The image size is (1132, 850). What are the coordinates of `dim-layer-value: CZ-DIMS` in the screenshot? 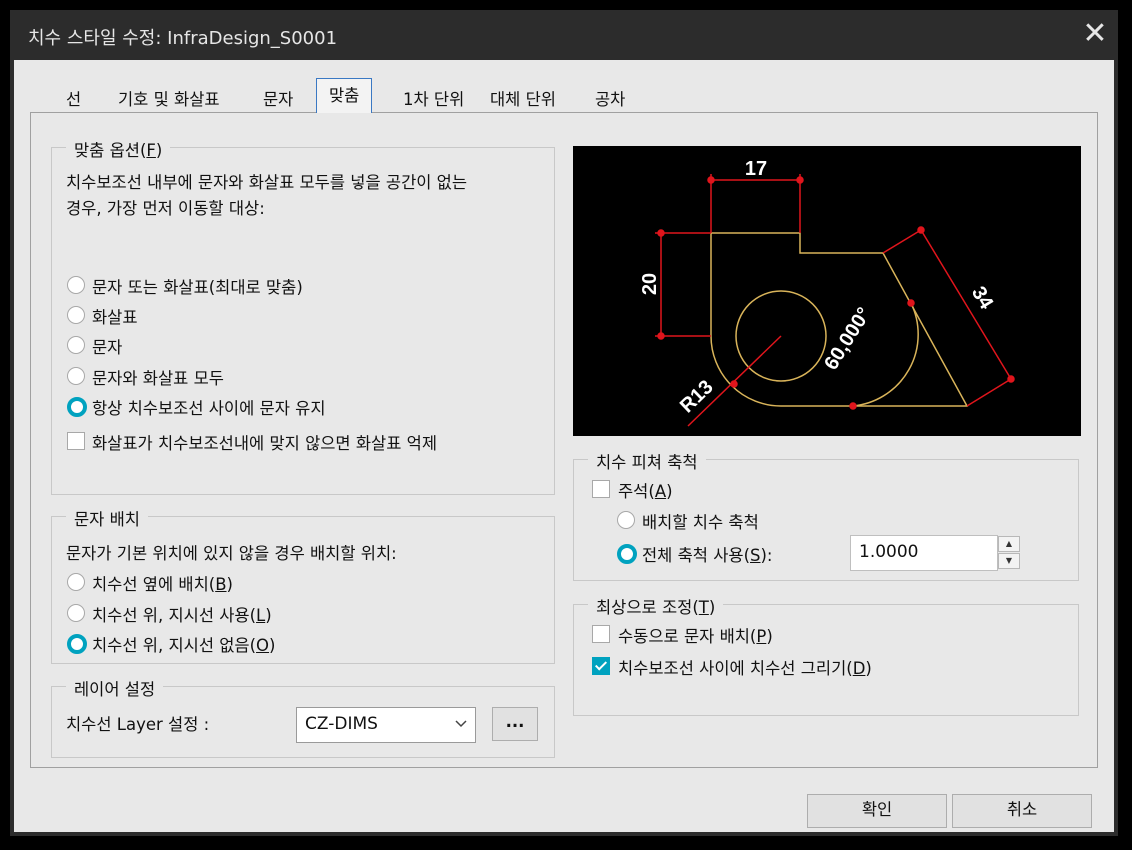 It's located at (341, 724).